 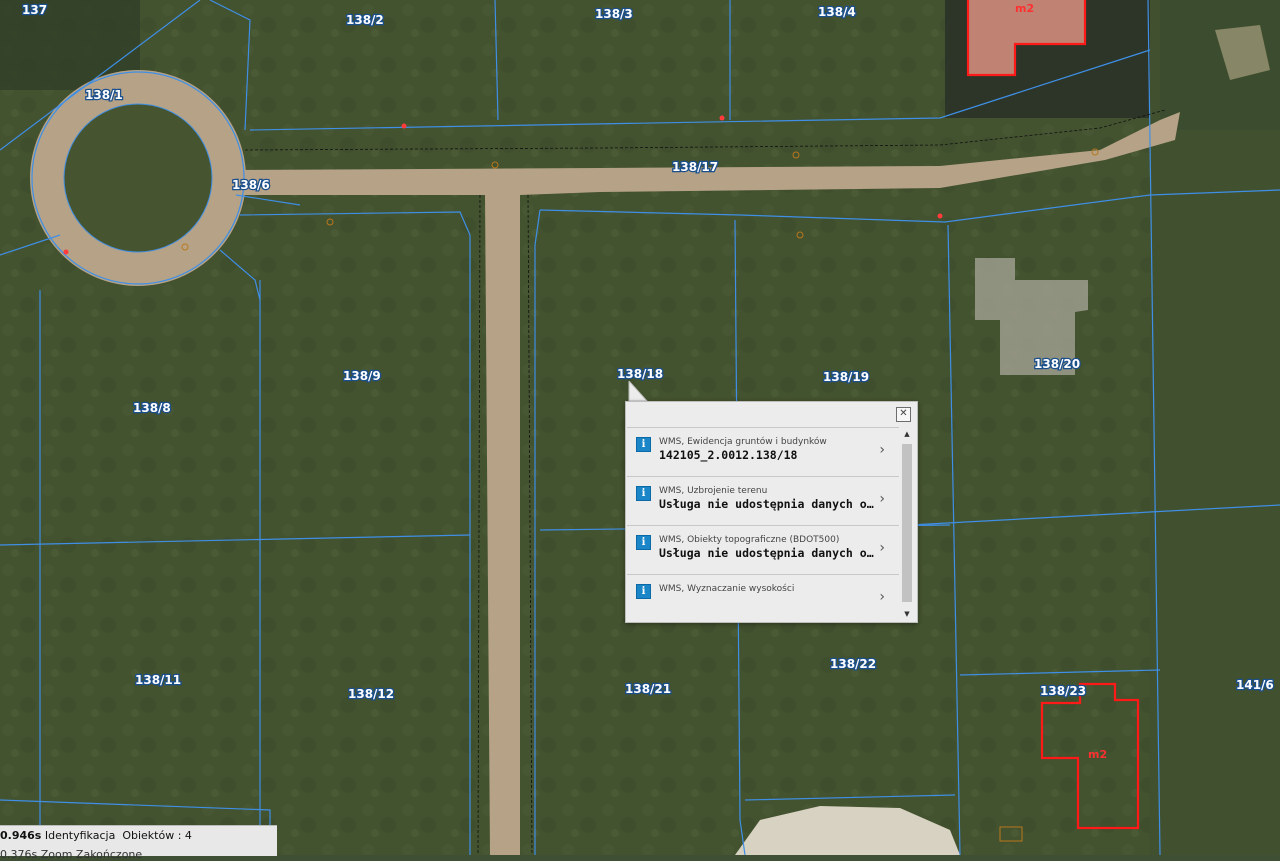 What do you see at coordinates (749, 540) in the screenshot?
I see `result-source: WMS, Obiekty topograficzne (BDOT500)` at bounding box center [749, 540].